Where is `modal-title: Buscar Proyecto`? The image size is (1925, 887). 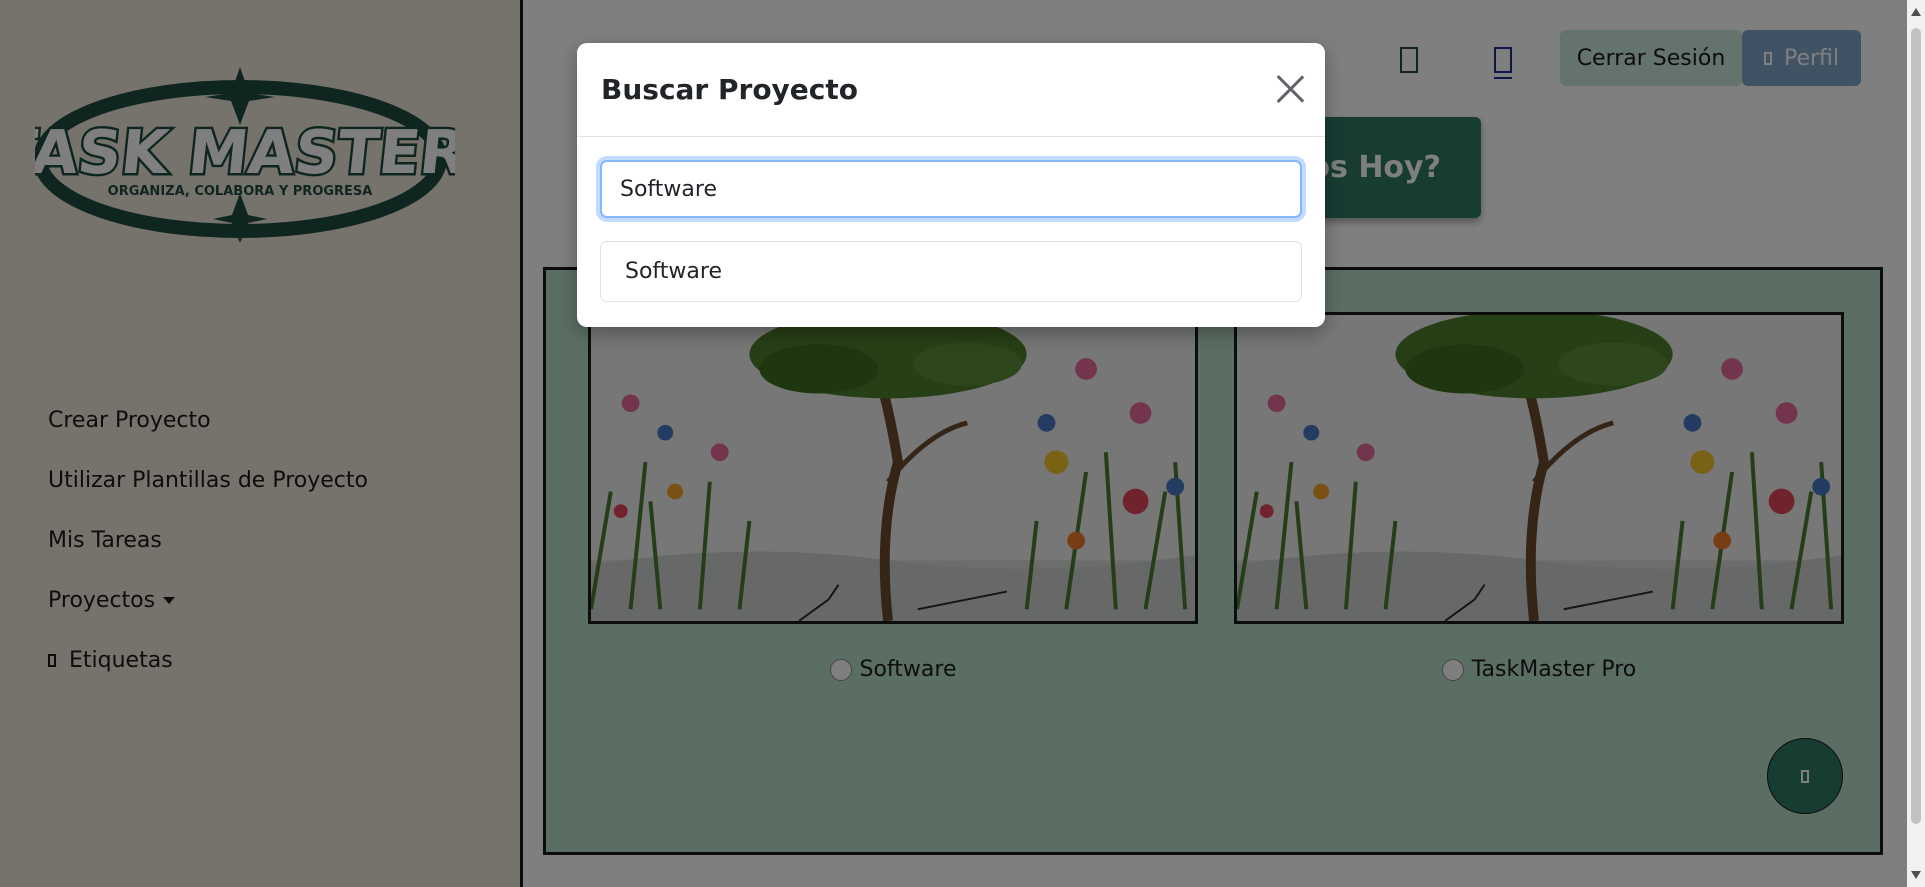
modal-title: Buscar Proyecto is located at coordinates (730, 89).